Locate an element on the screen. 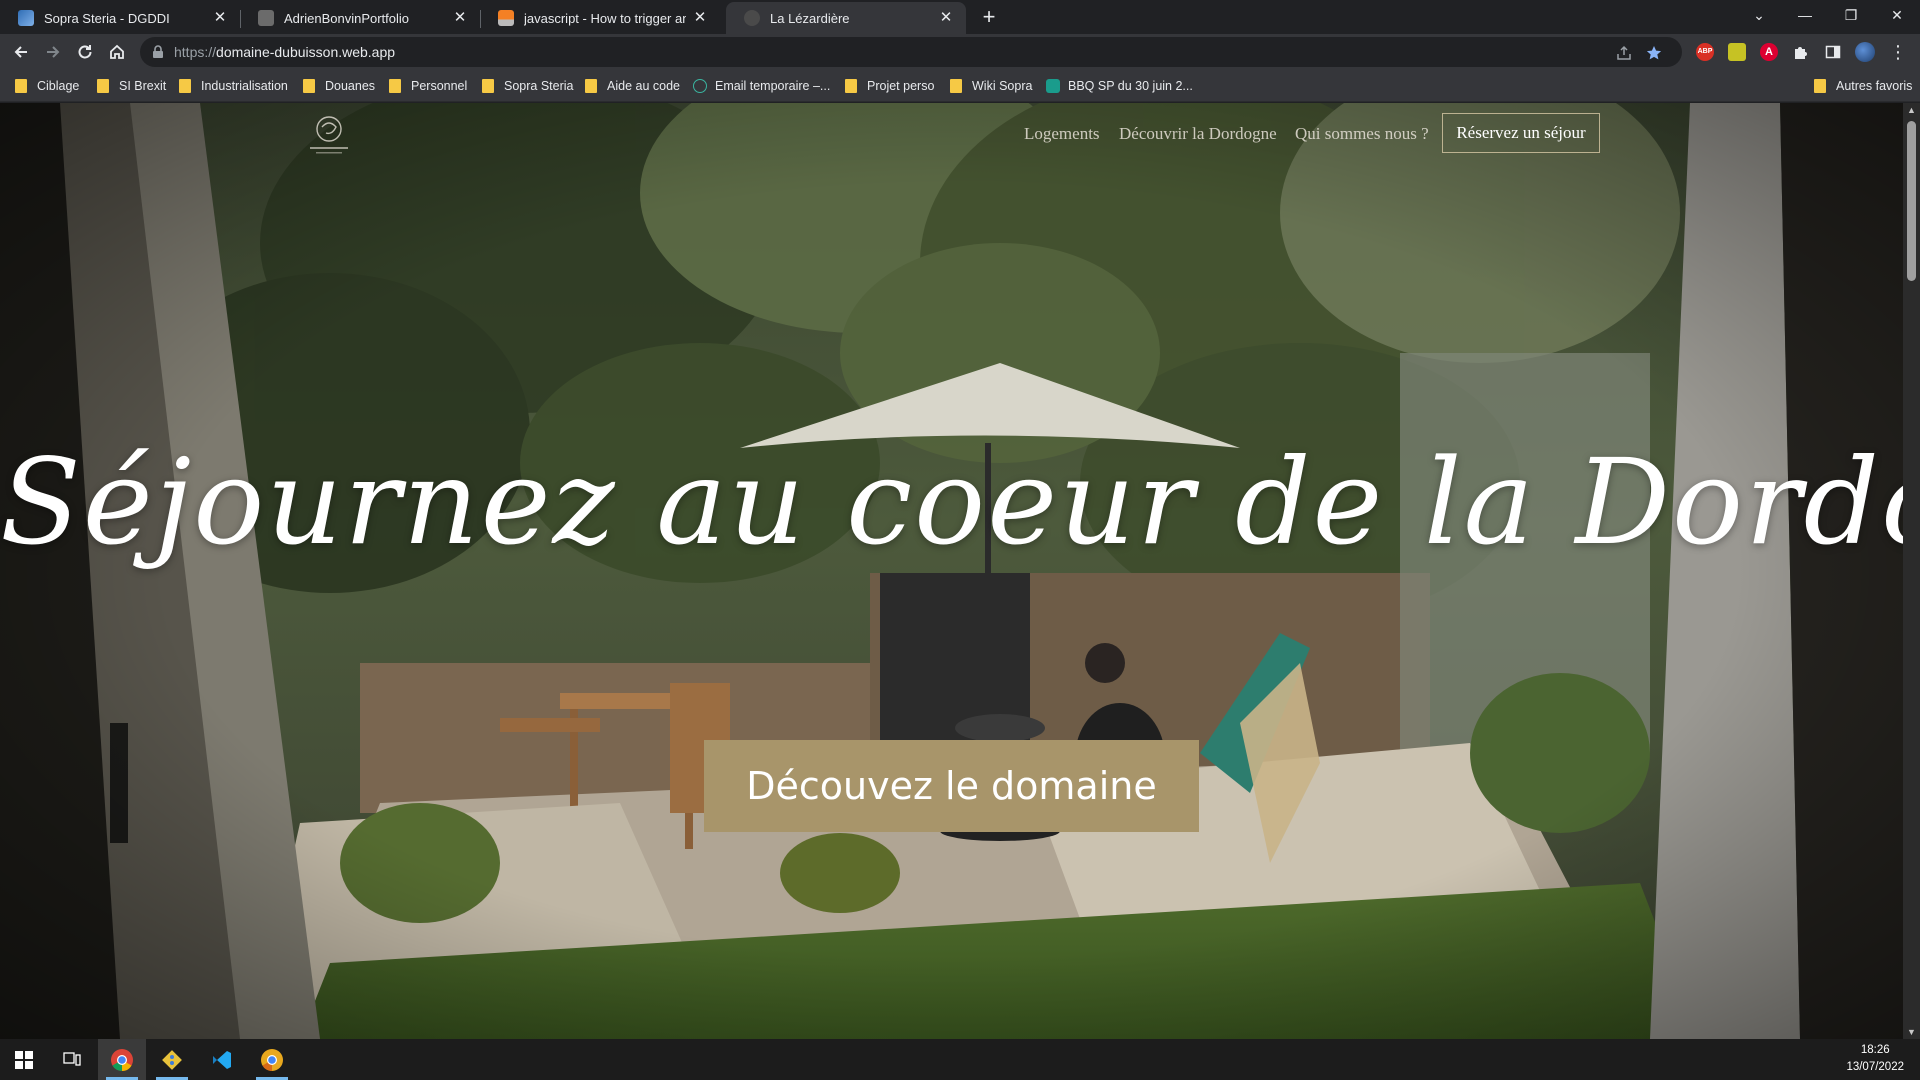 The width and height of the screenshot is (1920, 1080). book-stay-button: Réservez un séjour is located at coordinates (1521, 133).